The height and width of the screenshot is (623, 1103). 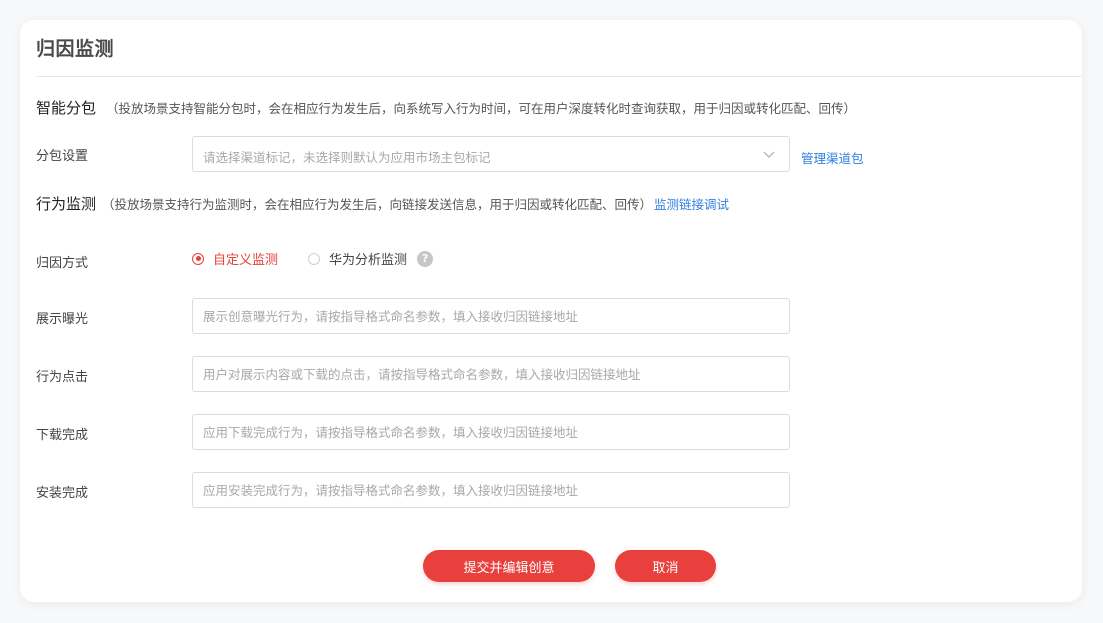 I want to click on exposure-label: 展示曝光, so click(x=62, y=319).